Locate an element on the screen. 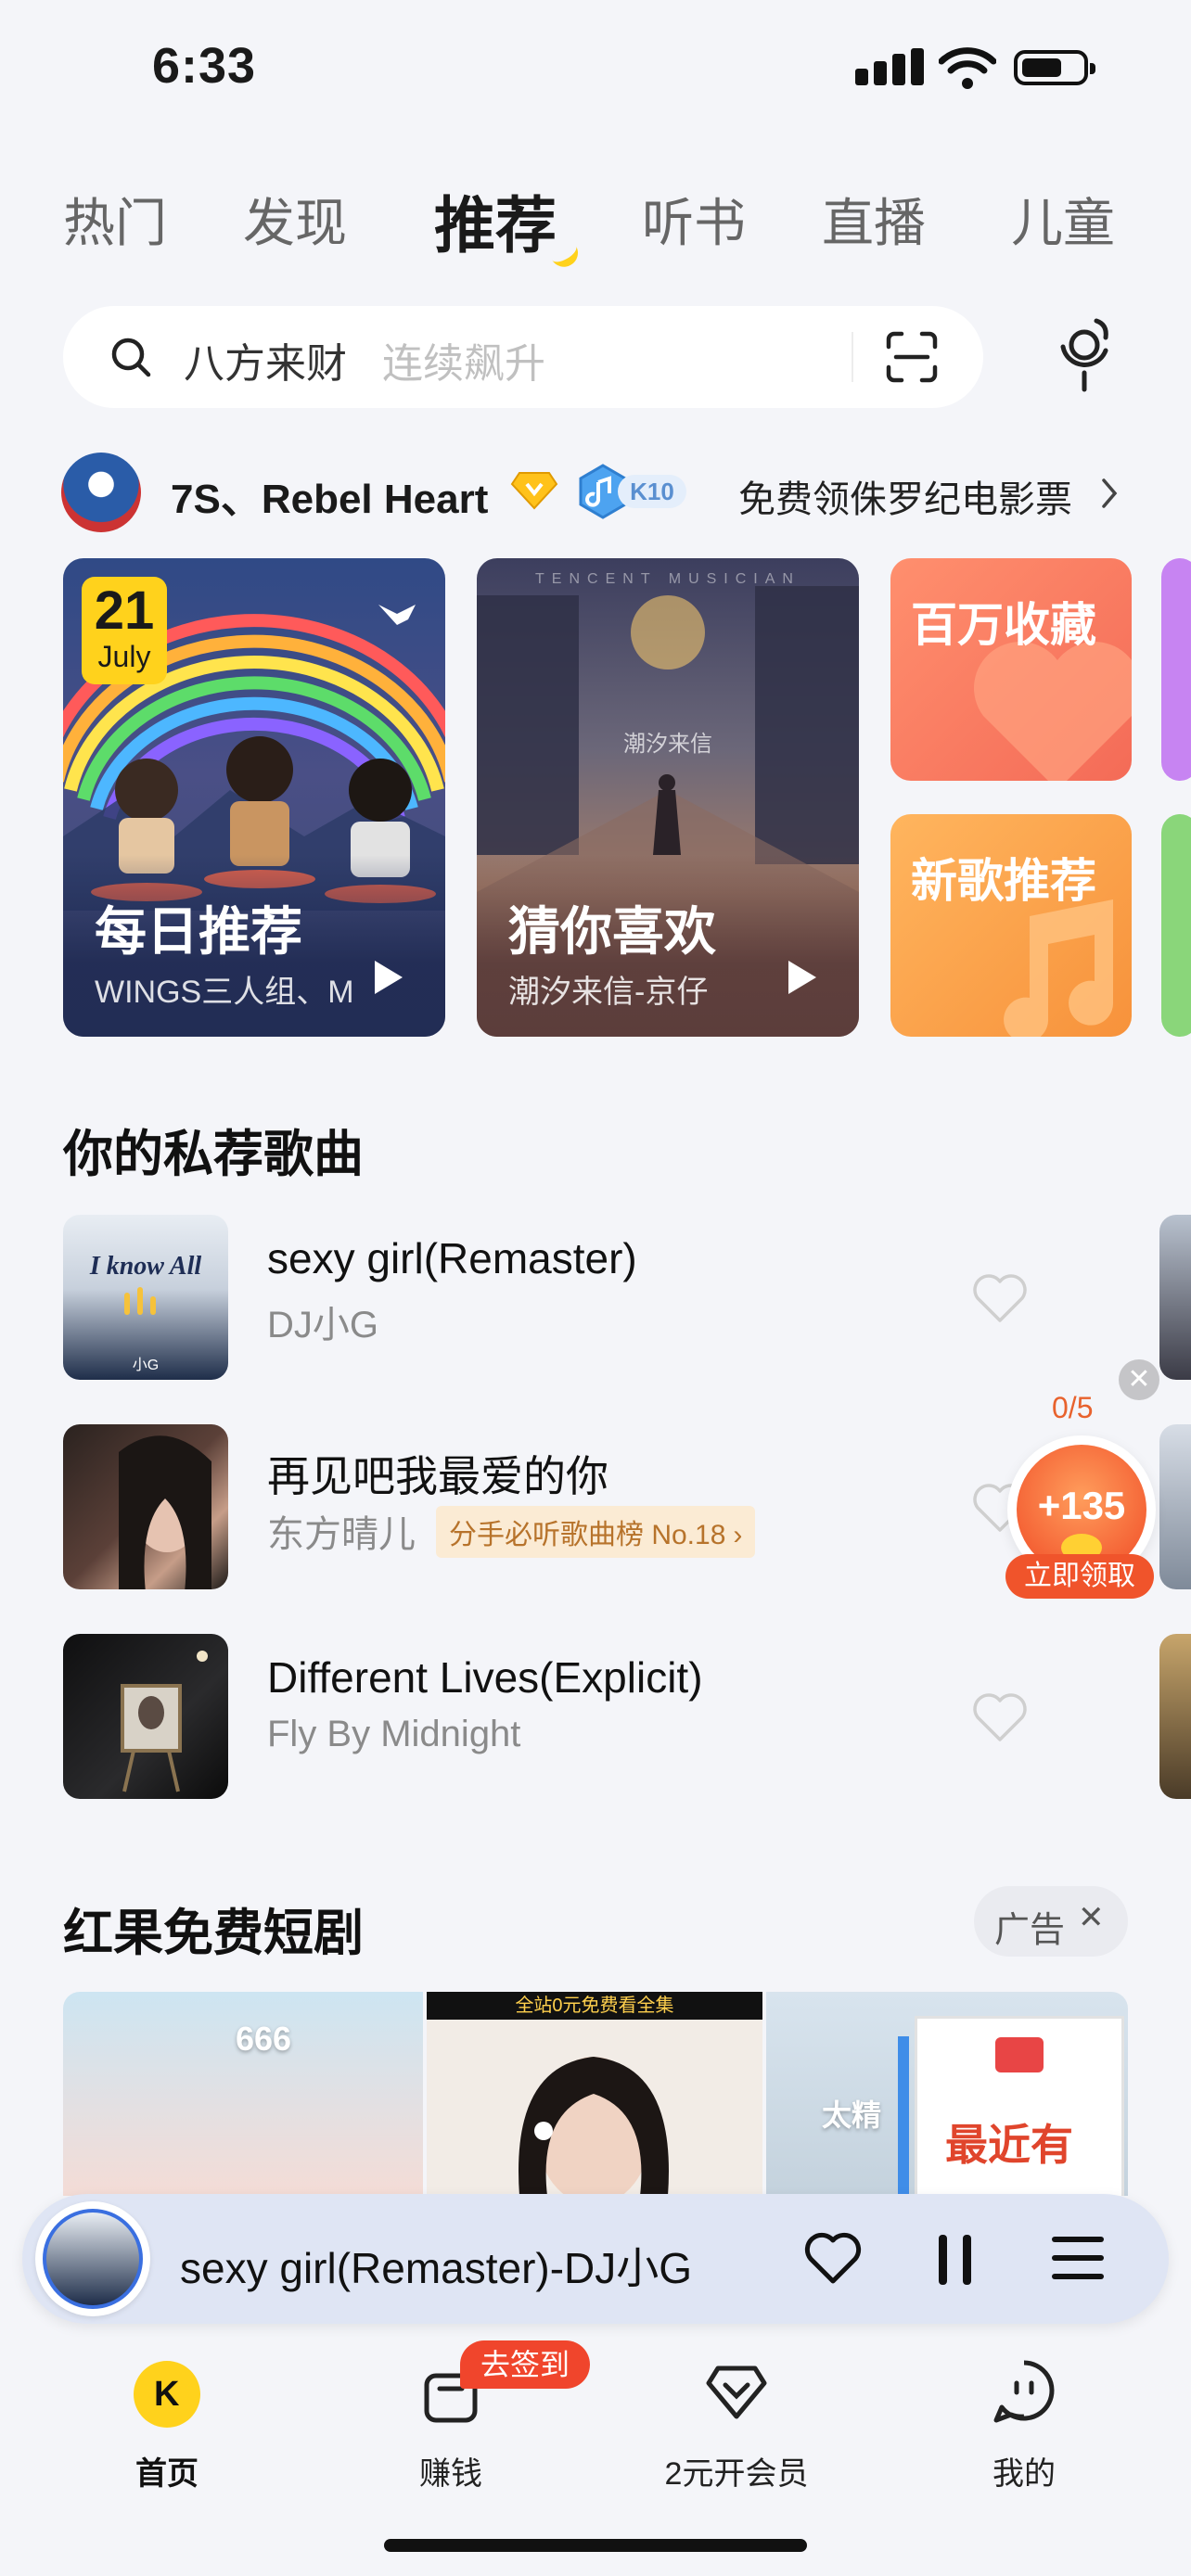 This screenshot has height=2576, width=1191. mini-player: sexy girl(Remaster)-DJ小G is located at coordinates (595, 2259).